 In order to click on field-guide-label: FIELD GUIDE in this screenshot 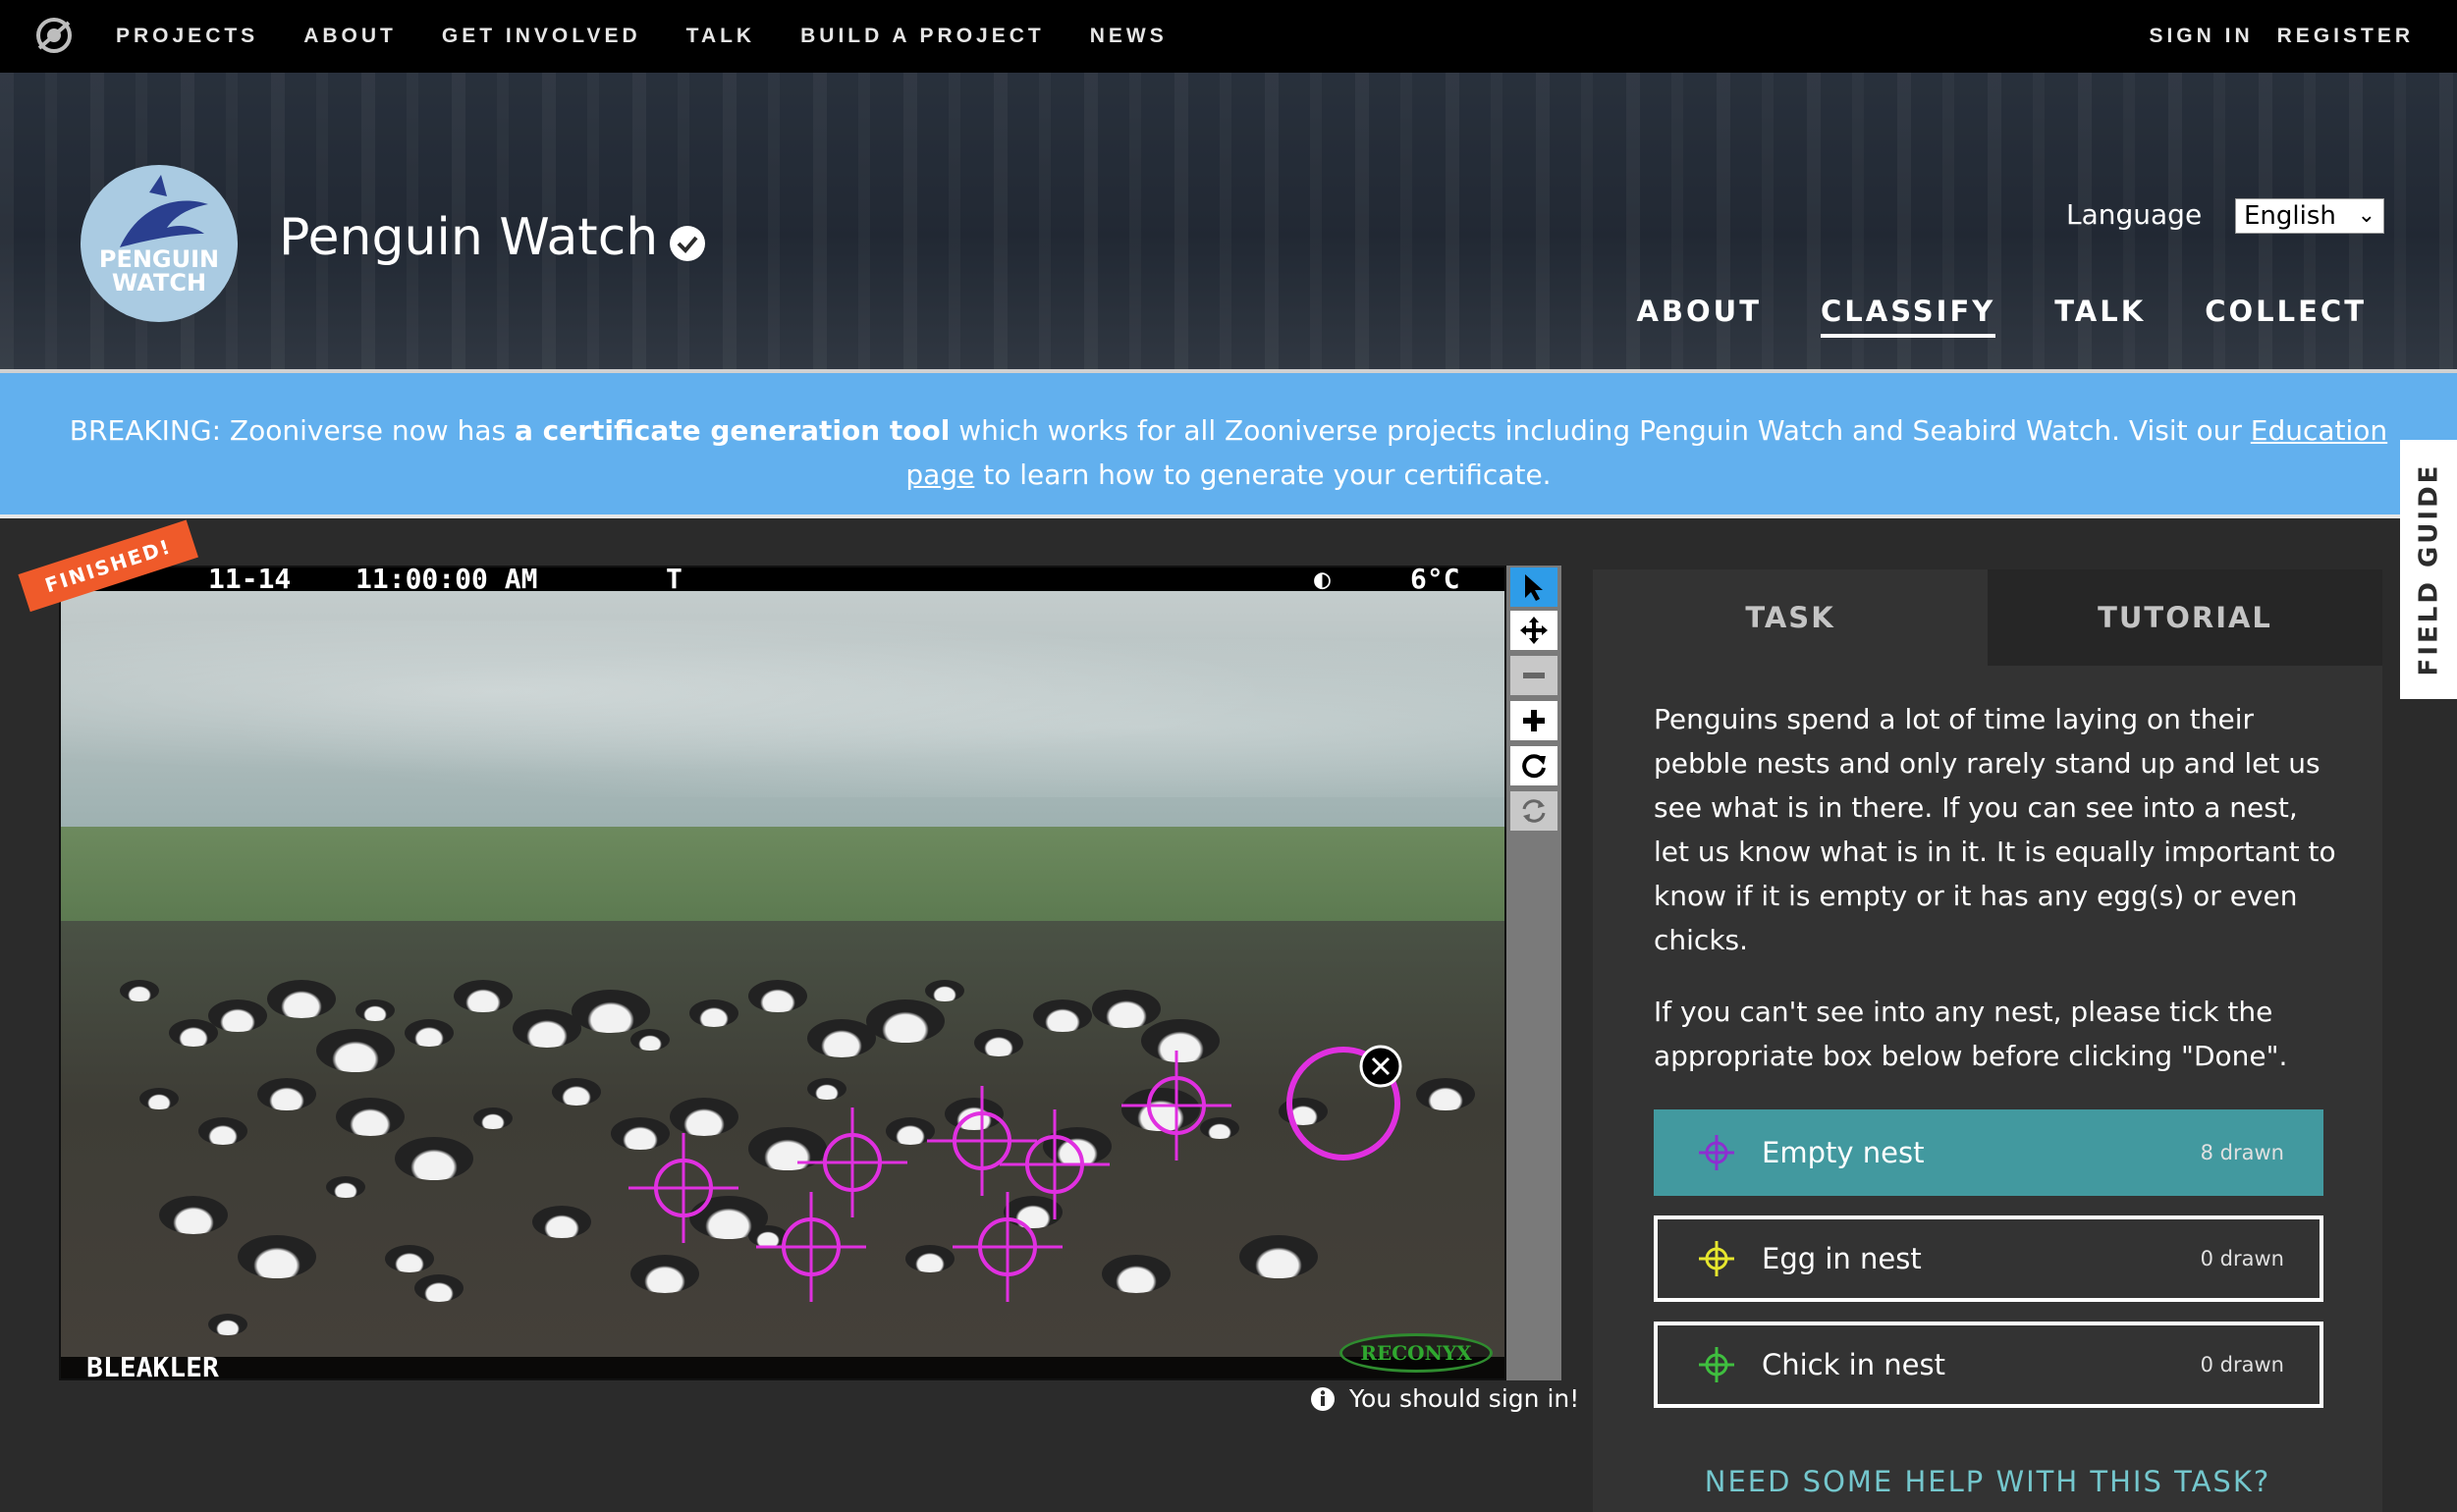, I will do `click(2428, 569)`.